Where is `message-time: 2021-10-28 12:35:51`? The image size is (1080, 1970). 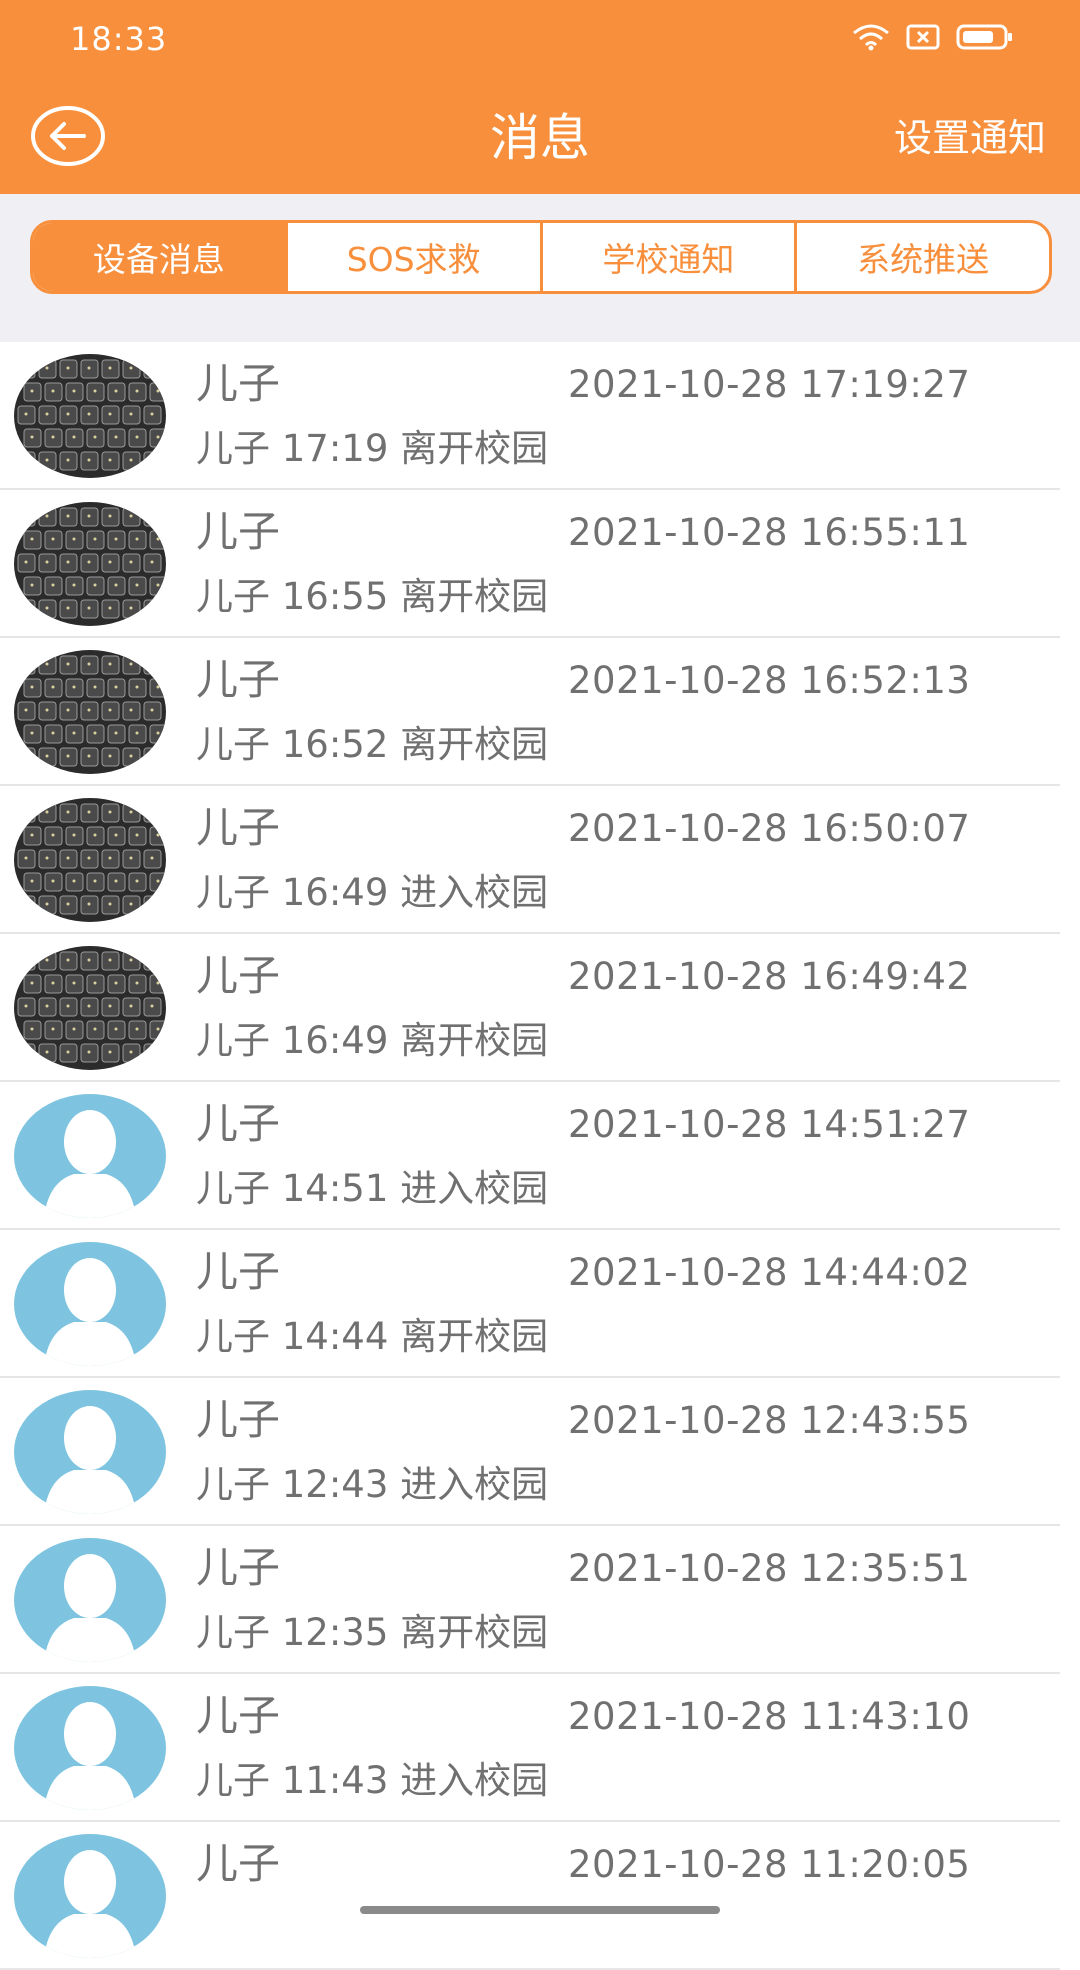 message-time: 2021-10-28 12:35:51 is located at coordinates (769, 1568).